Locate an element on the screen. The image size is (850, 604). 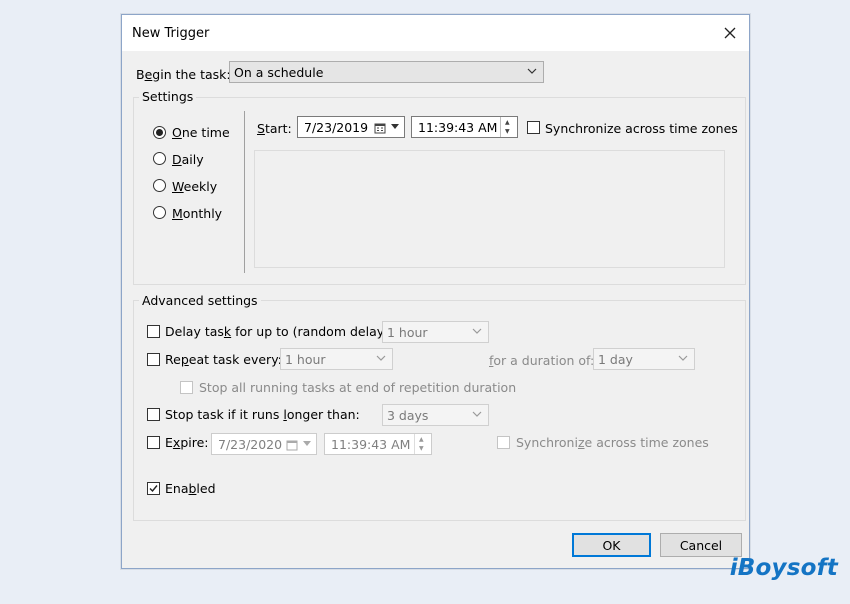
start-time-input: 11:39:43 AM ▲ ▼ is located at coordinates (464, 127).